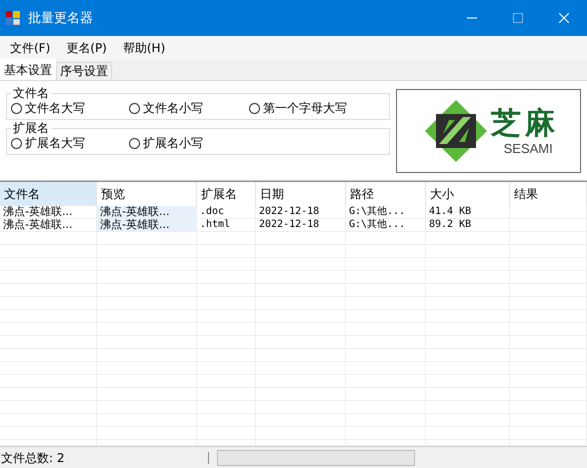 The image size is (587, 468). Describe the element at coordinates (86, 48) in the screenshot. I see `menu-item: 更名(P)` at that location.